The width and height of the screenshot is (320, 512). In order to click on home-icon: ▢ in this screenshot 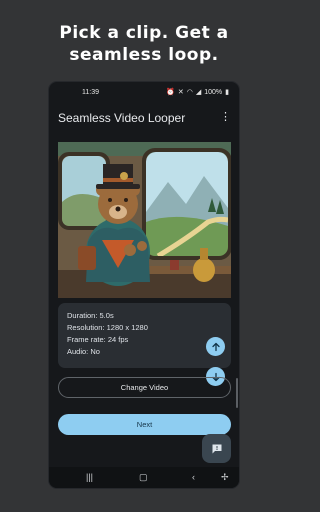, I will do `click(143, 477)`.